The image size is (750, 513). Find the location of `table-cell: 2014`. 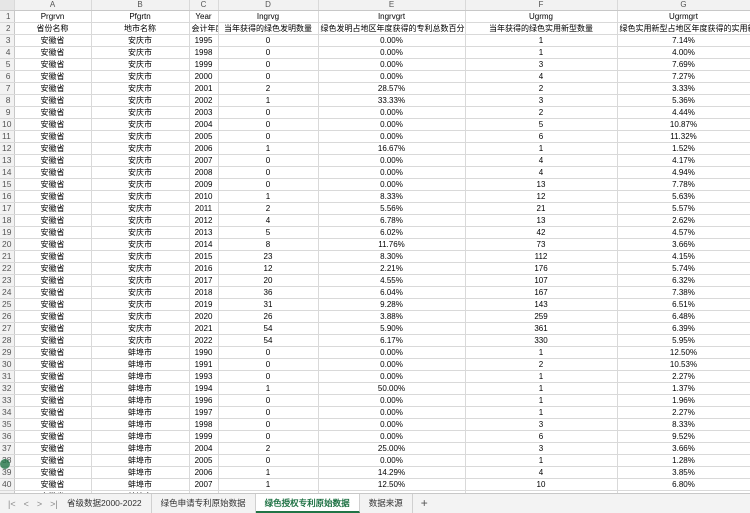

table-cell: 2014 is located at coordinates (203, 245).